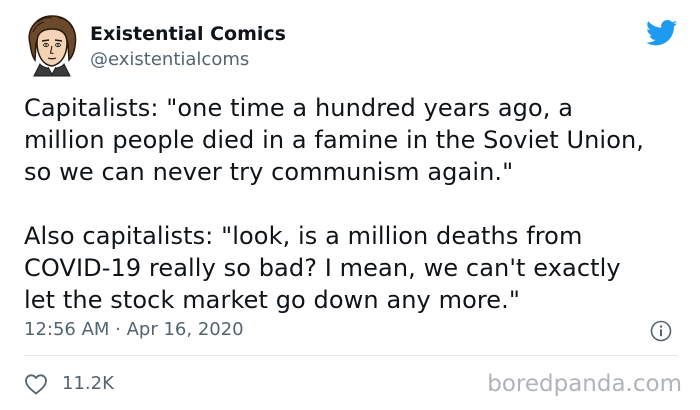 The width and height of the screenshot is (700, 410). I want to click on info-icon, so click(661, 331).